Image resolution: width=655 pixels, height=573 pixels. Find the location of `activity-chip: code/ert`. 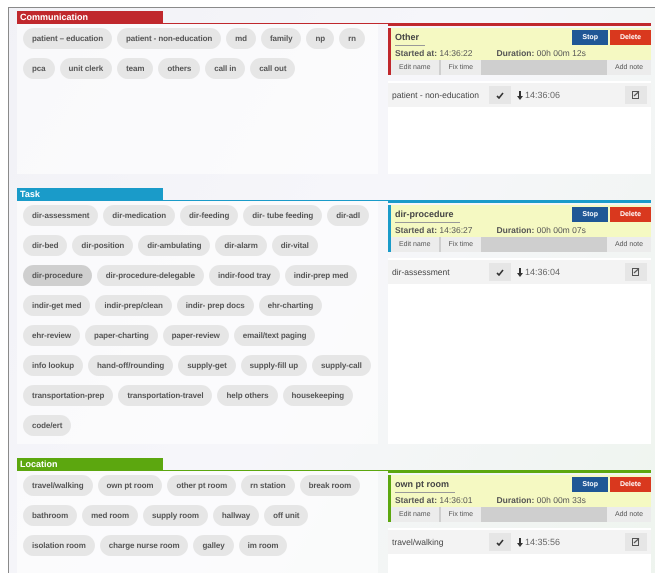

activity-chip: code/ert is located at coordinates (47, 425).